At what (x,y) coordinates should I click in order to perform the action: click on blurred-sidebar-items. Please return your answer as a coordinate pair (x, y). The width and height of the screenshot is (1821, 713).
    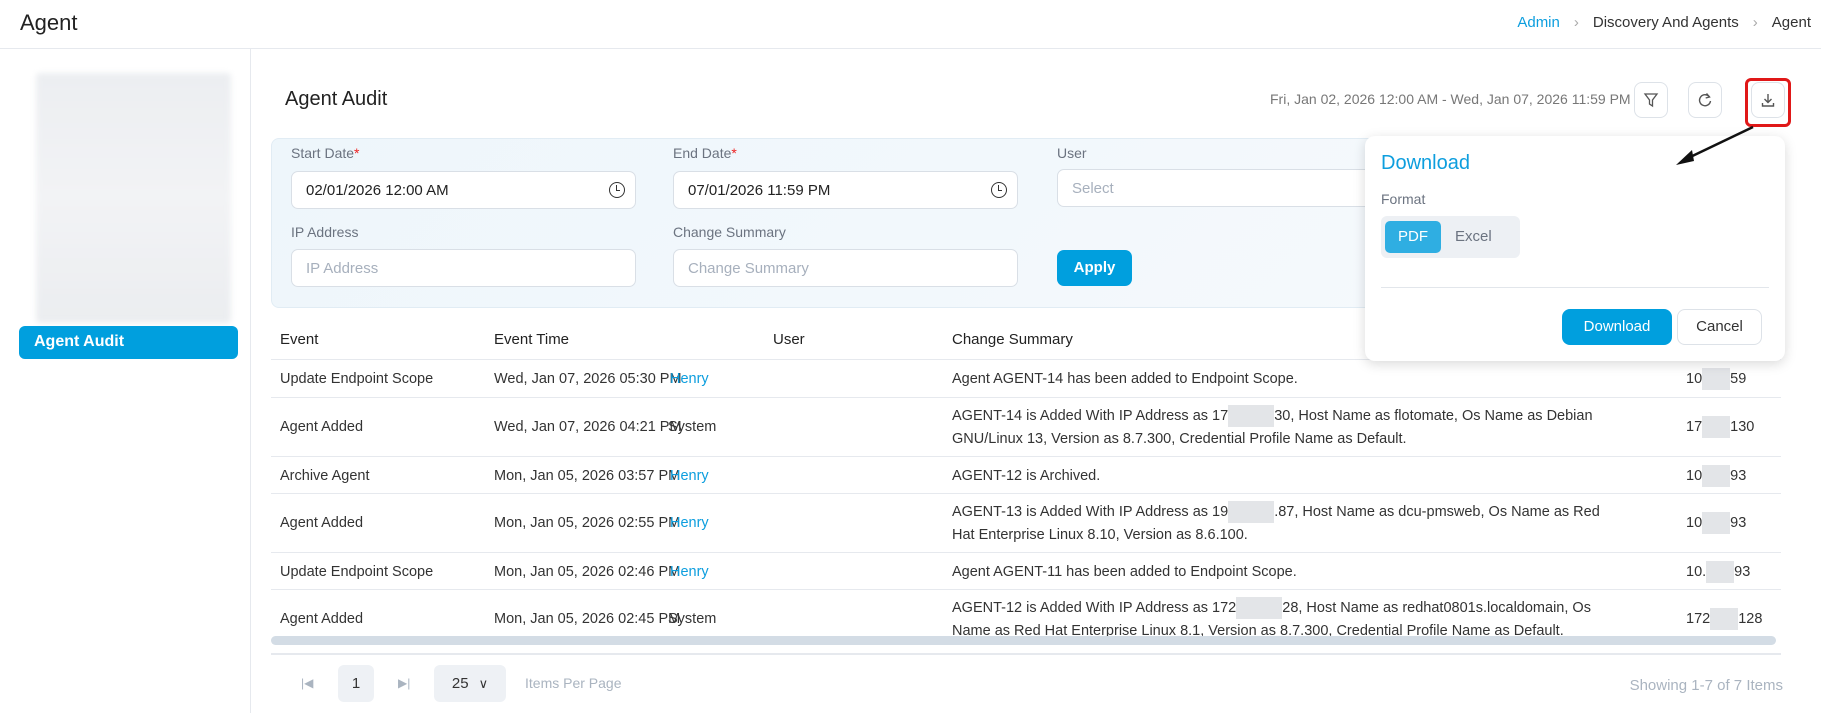
    Looking at the image, I should click on (133, 198).